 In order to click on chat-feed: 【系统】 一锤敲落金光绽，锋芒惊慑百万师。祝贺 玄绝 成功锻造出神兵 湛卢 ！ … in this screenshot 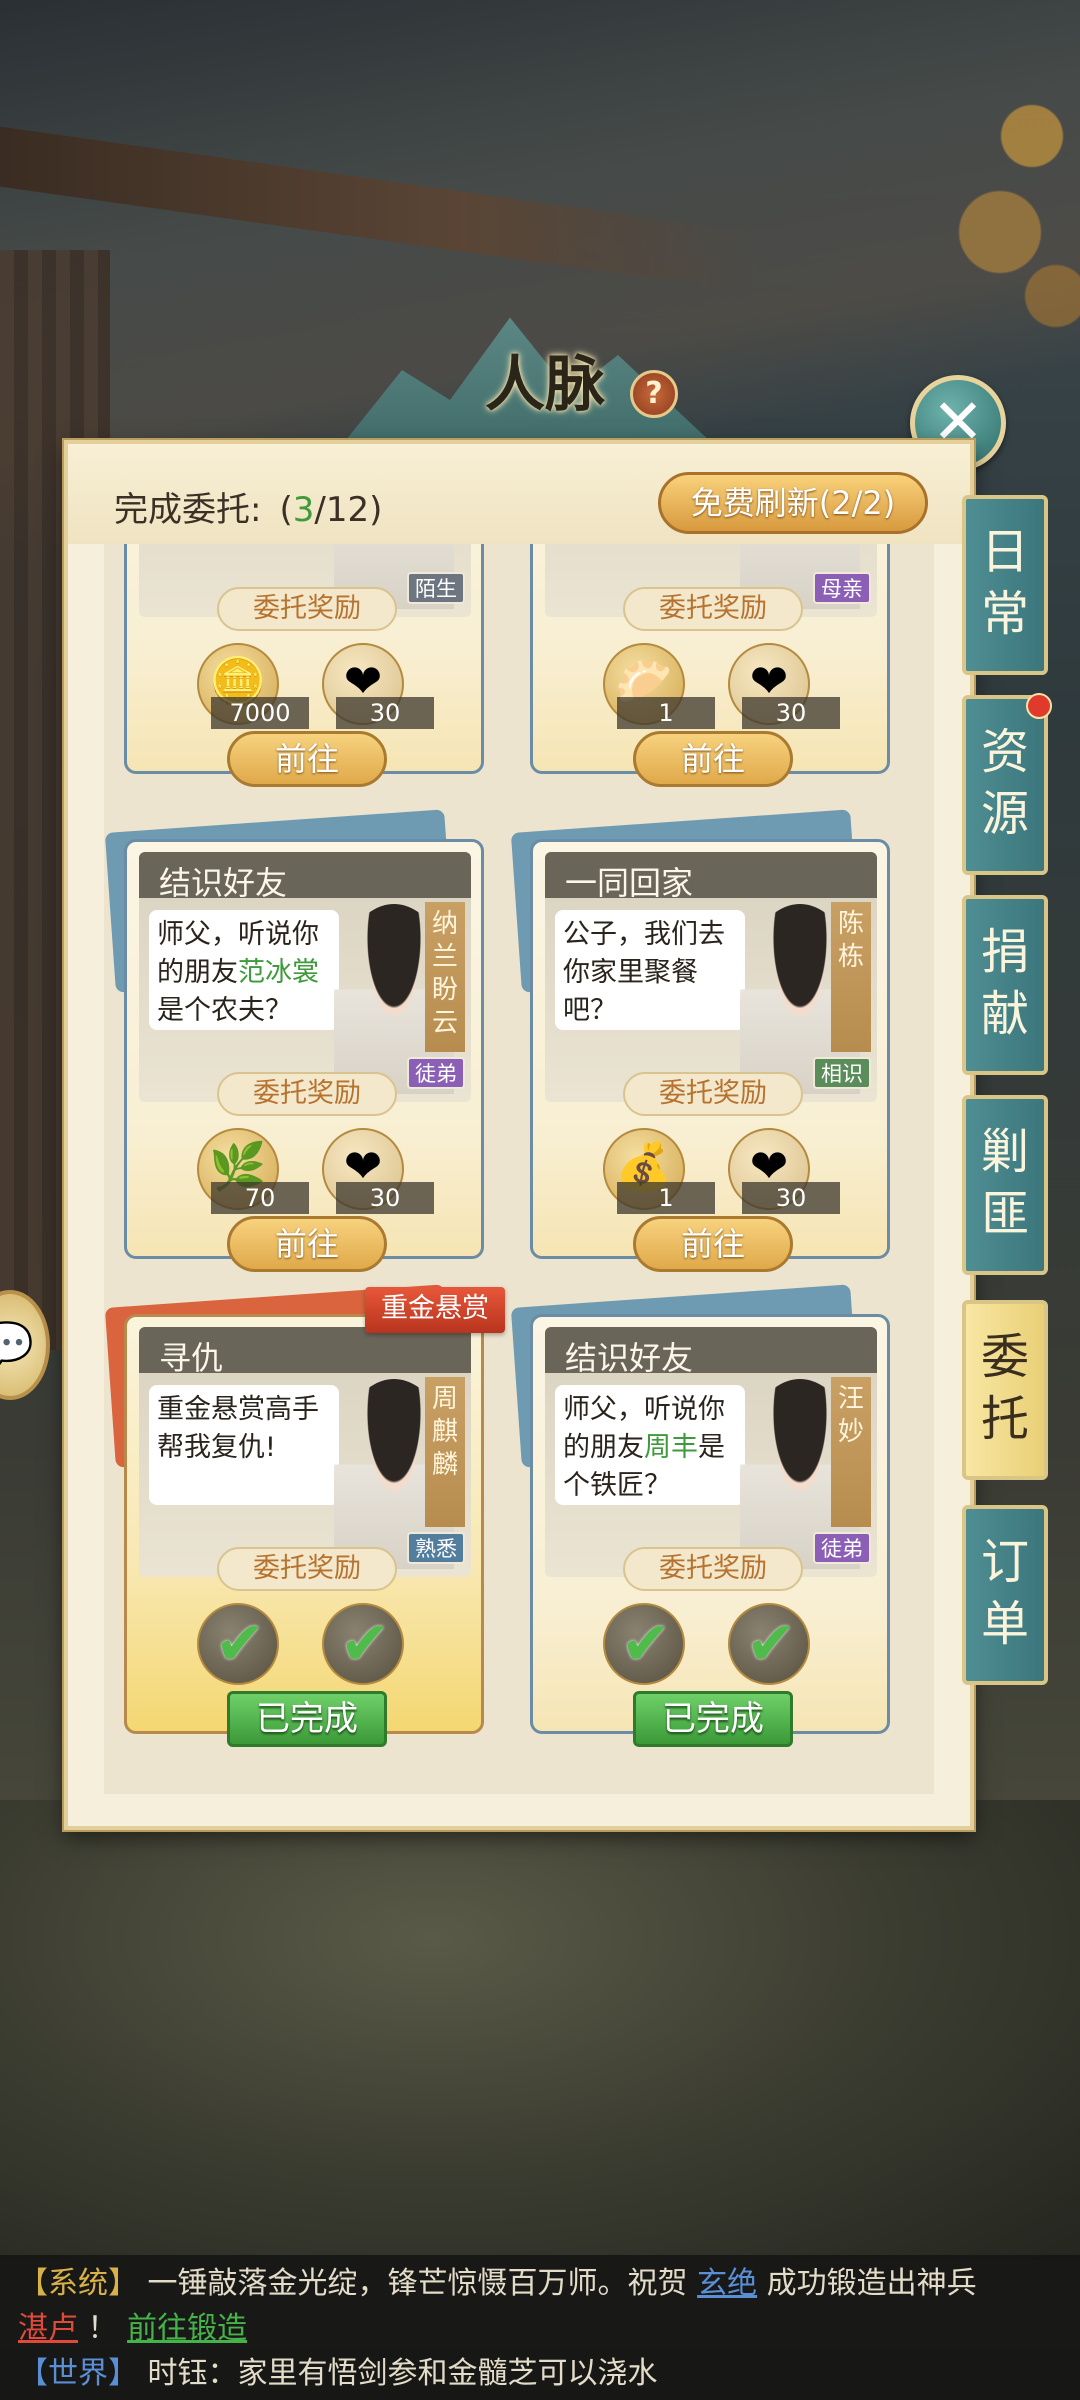, I will do `click(540, 2327)`.